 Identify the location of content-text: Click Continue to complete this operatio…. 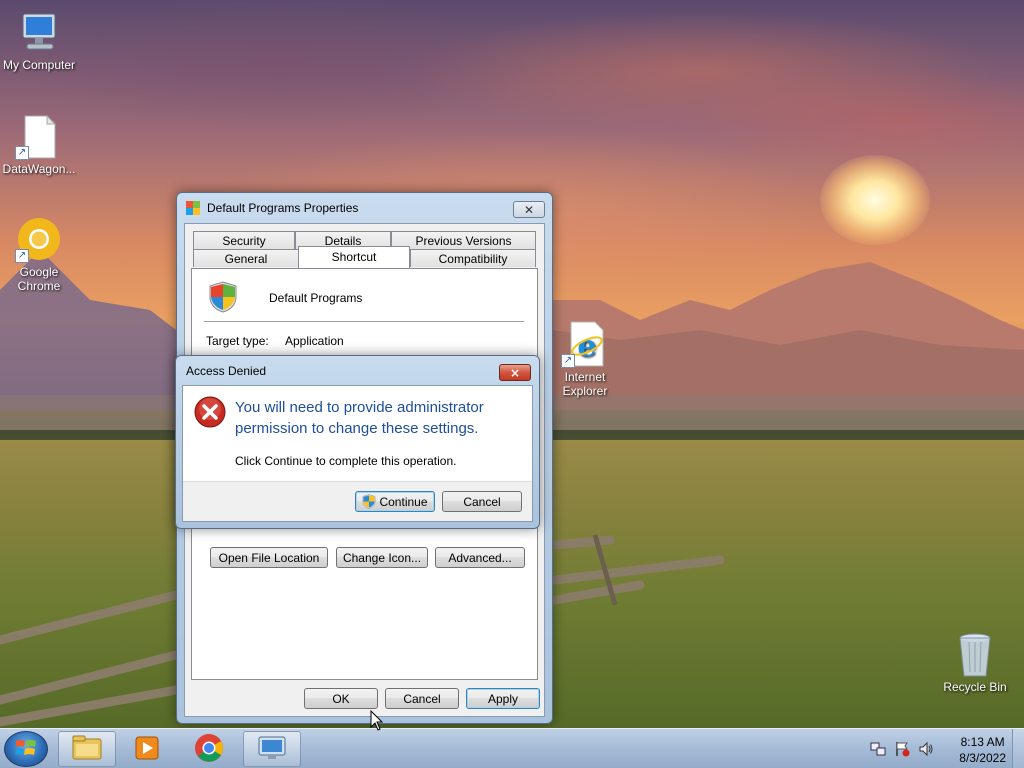
(346, 461).